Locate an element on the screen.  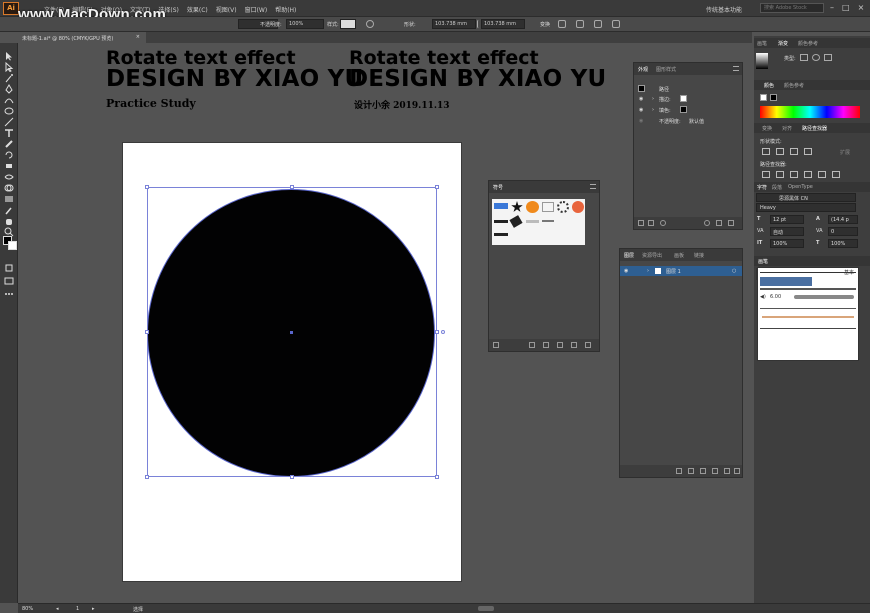
break-link-icon is located at coordinates (546, 345).